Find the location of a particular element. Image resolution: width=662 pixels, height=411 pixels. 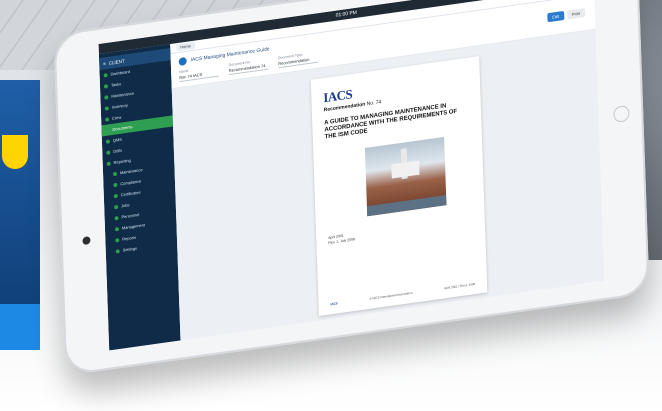

sidebar-item-label: Reports is located at coordinates (129, 238).